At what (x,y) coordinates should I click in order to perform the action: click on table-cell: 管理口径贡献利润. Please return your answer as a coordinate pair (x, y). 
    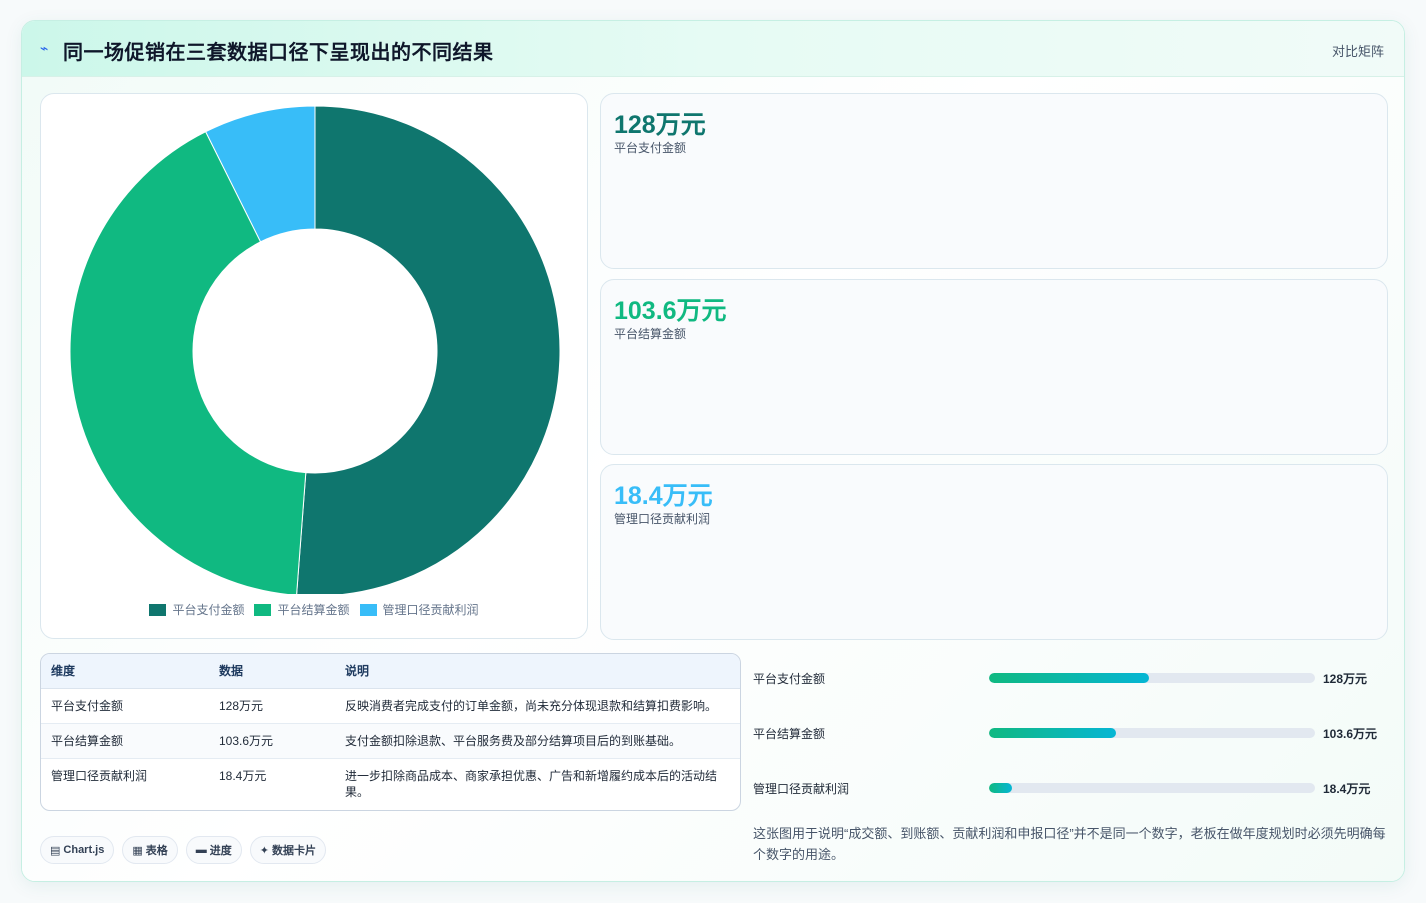
    Looking at the image, I should click on (99, 775).